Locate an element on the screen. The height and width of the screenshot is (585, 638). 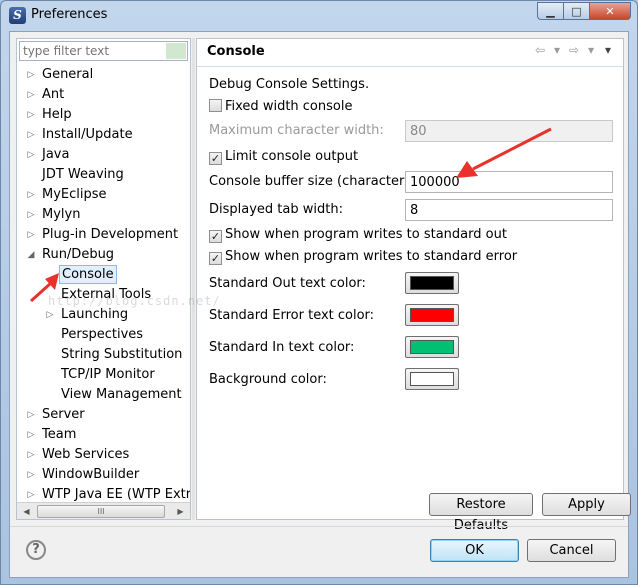
annotation-arrow-console is located at coordinates (44, 288).